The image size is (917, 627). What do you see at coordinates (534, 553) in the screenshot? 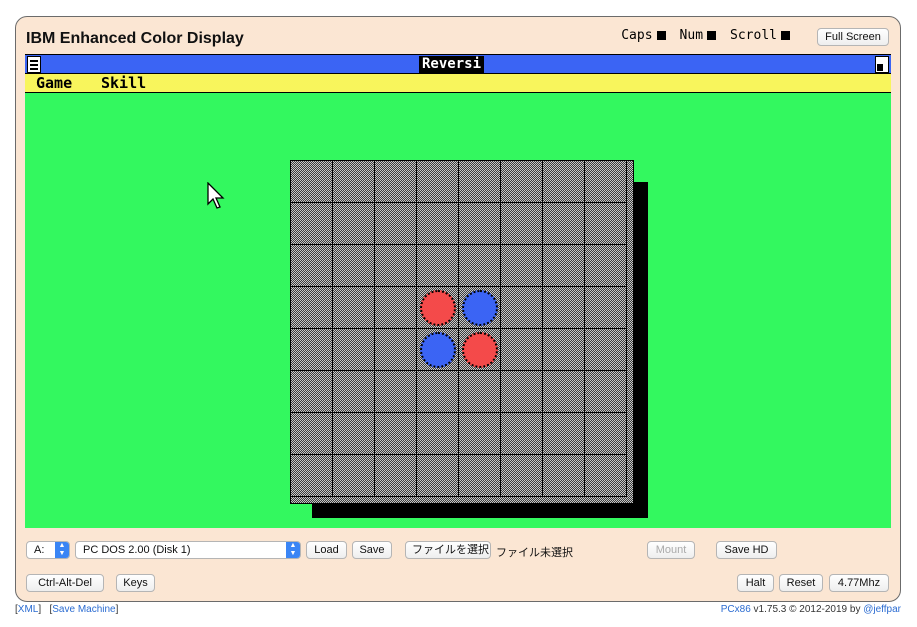
I see `file-status: ファイル未選択` at bounding box center [534, 553].